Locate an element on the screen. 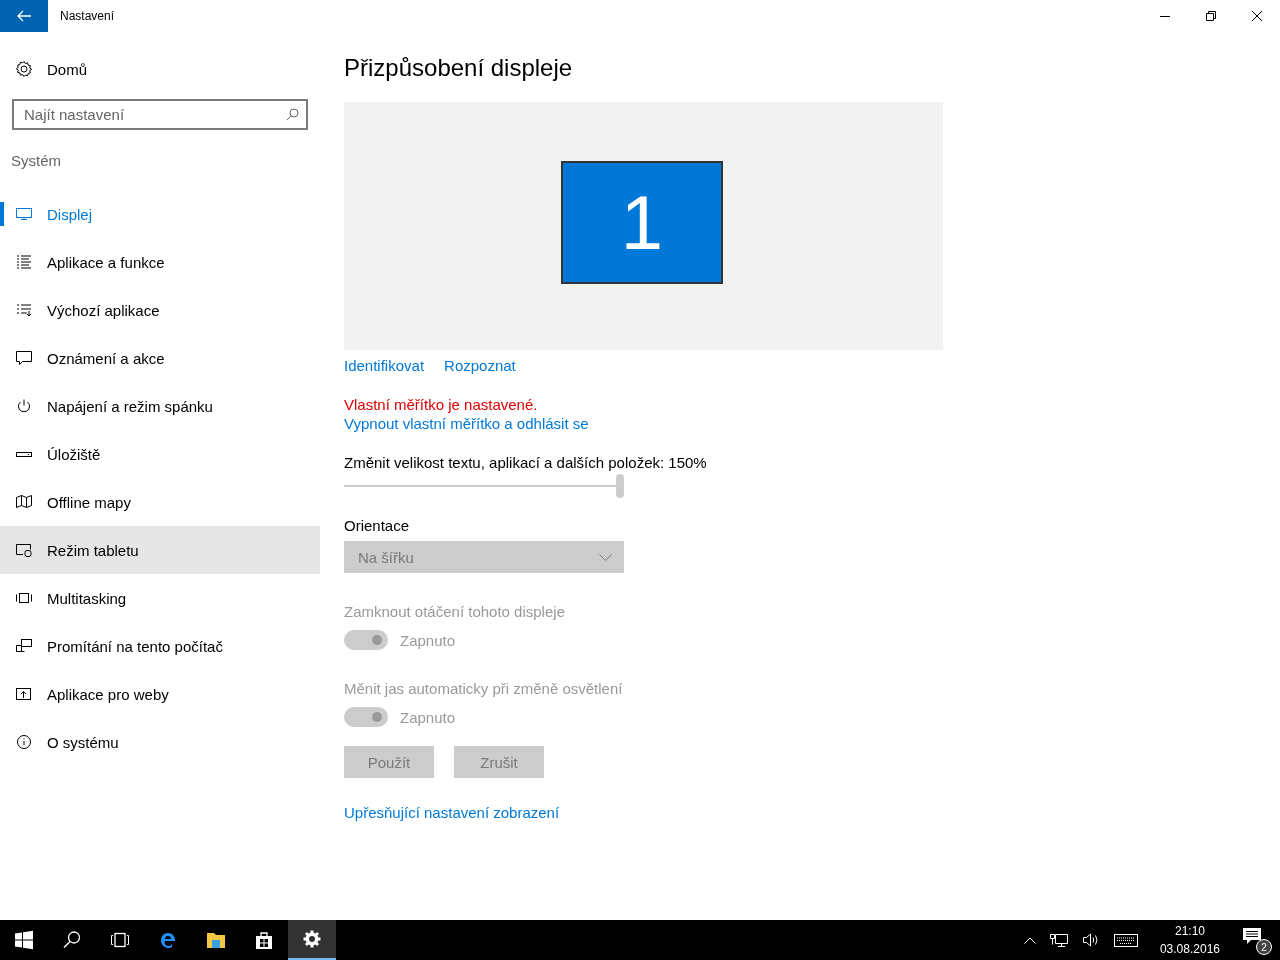 This screenshot has height=960, width=1280. speech-bubble-icon is located at coordinates (24, 358).